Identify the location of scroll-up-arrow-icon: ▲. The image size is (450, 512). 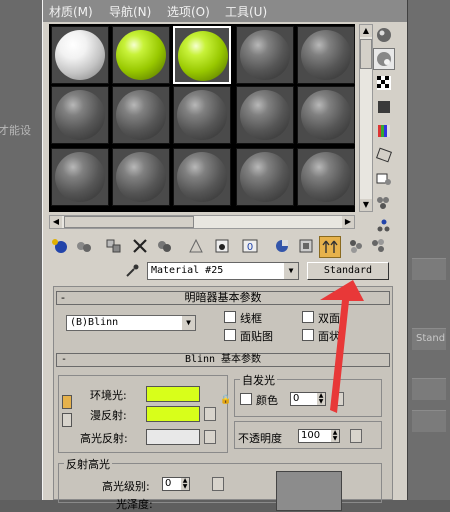
(366, 31).